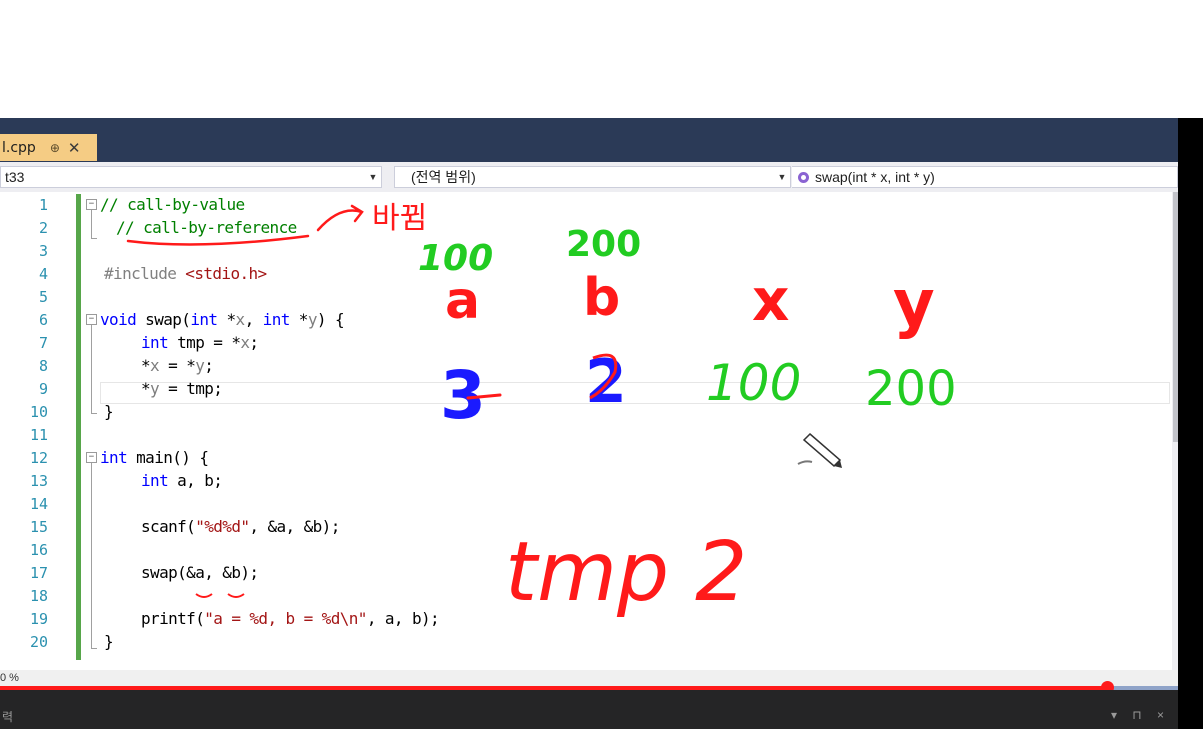 The image size is (1203, 729). I want to click on code-text: swap(&a, &b);, so click(200, 572).